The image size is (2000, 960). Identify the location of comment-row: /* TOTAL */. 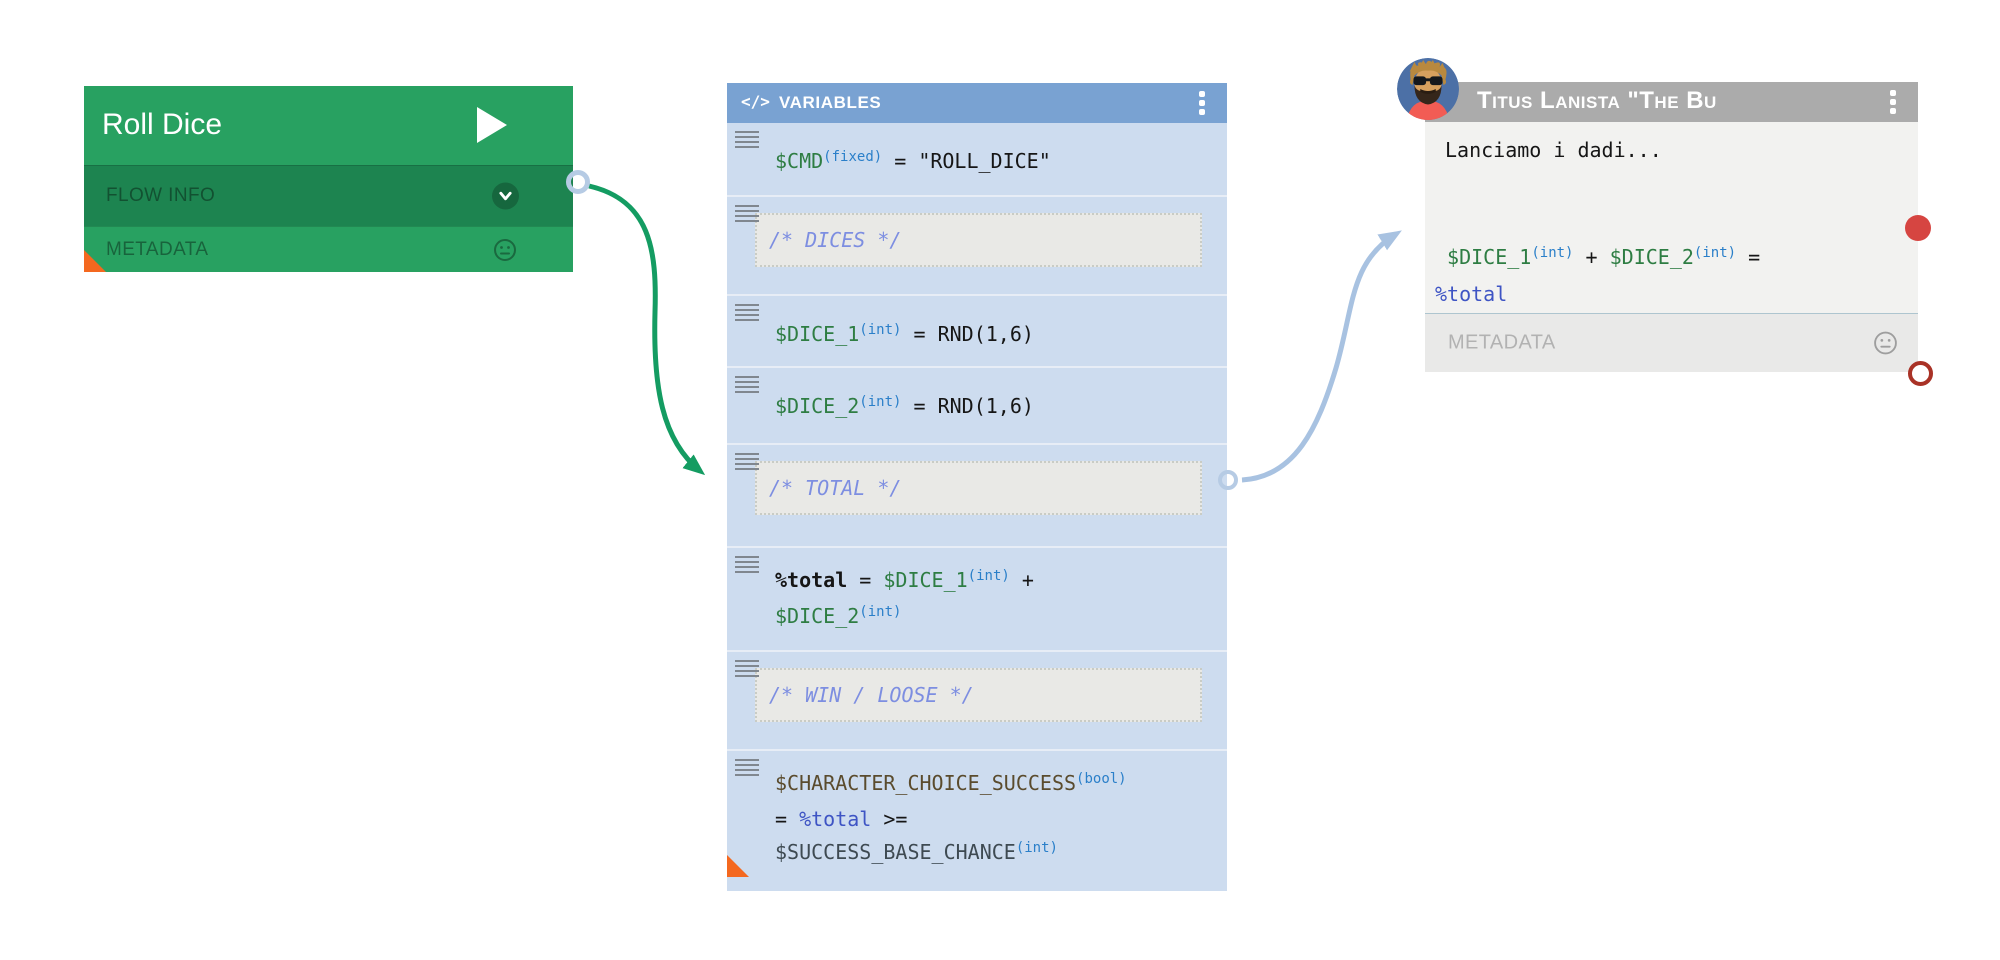
(977, 494).